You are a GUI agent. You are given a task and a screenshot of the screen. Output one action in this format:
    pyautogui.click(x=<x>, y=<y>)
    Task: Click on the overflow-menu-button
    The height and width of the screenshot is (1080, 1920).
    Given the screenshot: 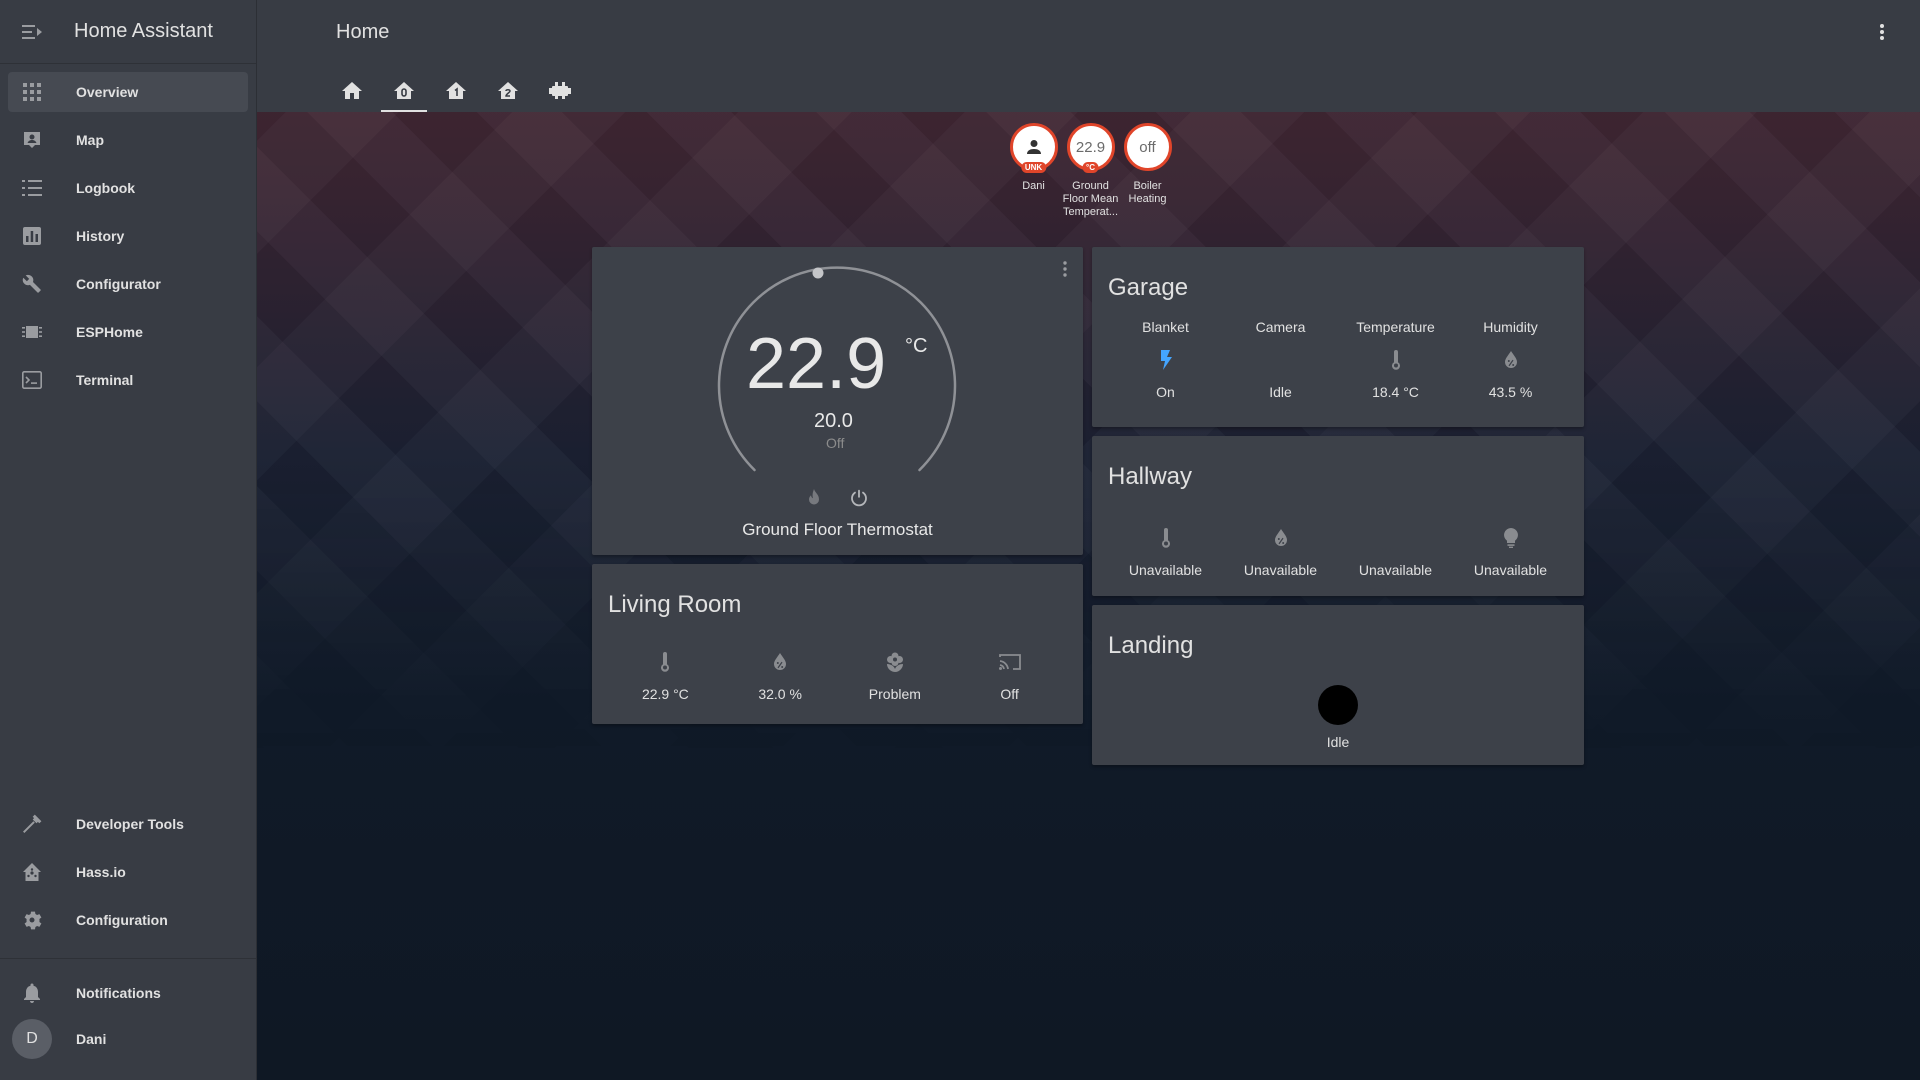 What is the action you would take?
    pyautogui.click(x=1882, y=32)
    